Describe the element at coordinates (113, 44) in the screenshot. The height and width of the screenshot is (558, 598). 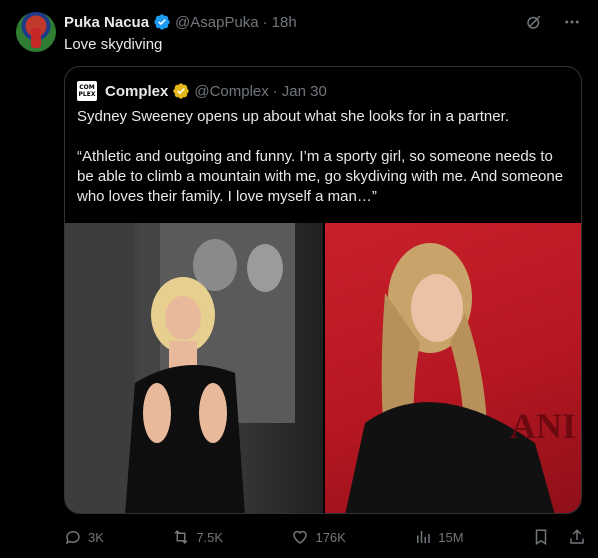
I see `tweet-text: Love skydiving` at that location.